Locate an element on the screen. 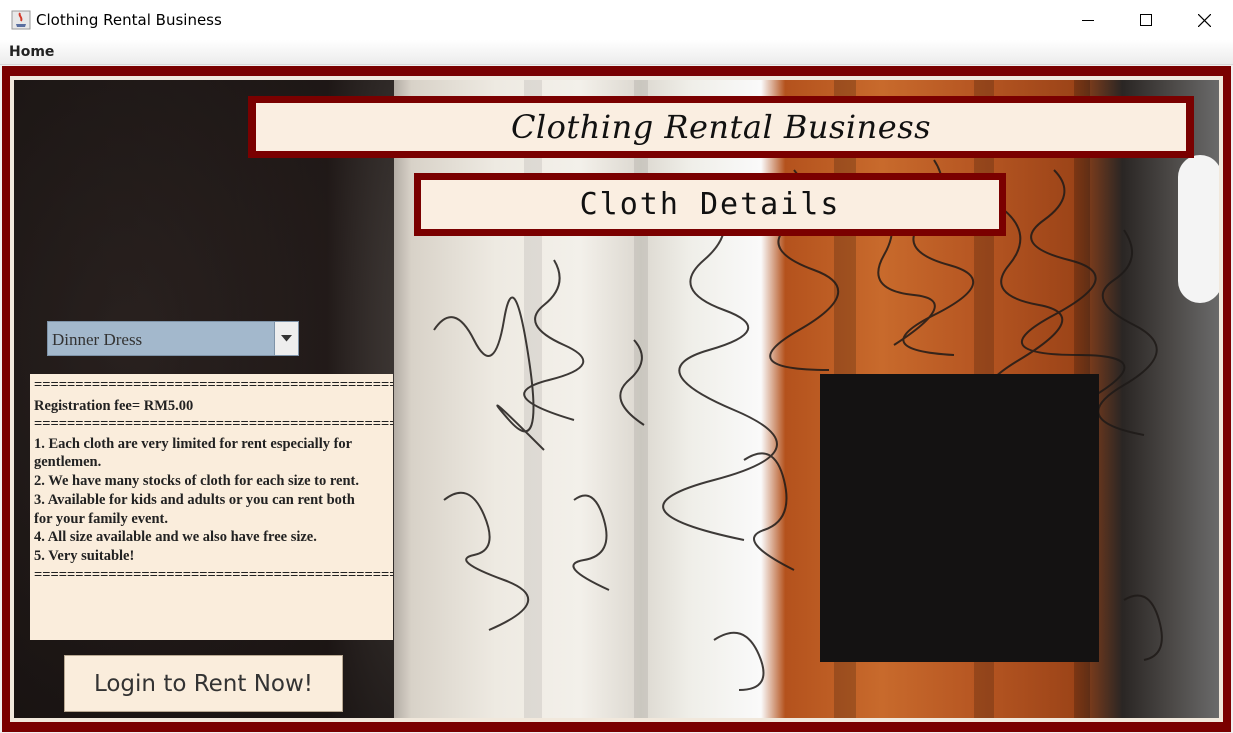 The image size is (1233, 733). app-title-box: Clothing Rental Business is located at coordinates (721, 127).